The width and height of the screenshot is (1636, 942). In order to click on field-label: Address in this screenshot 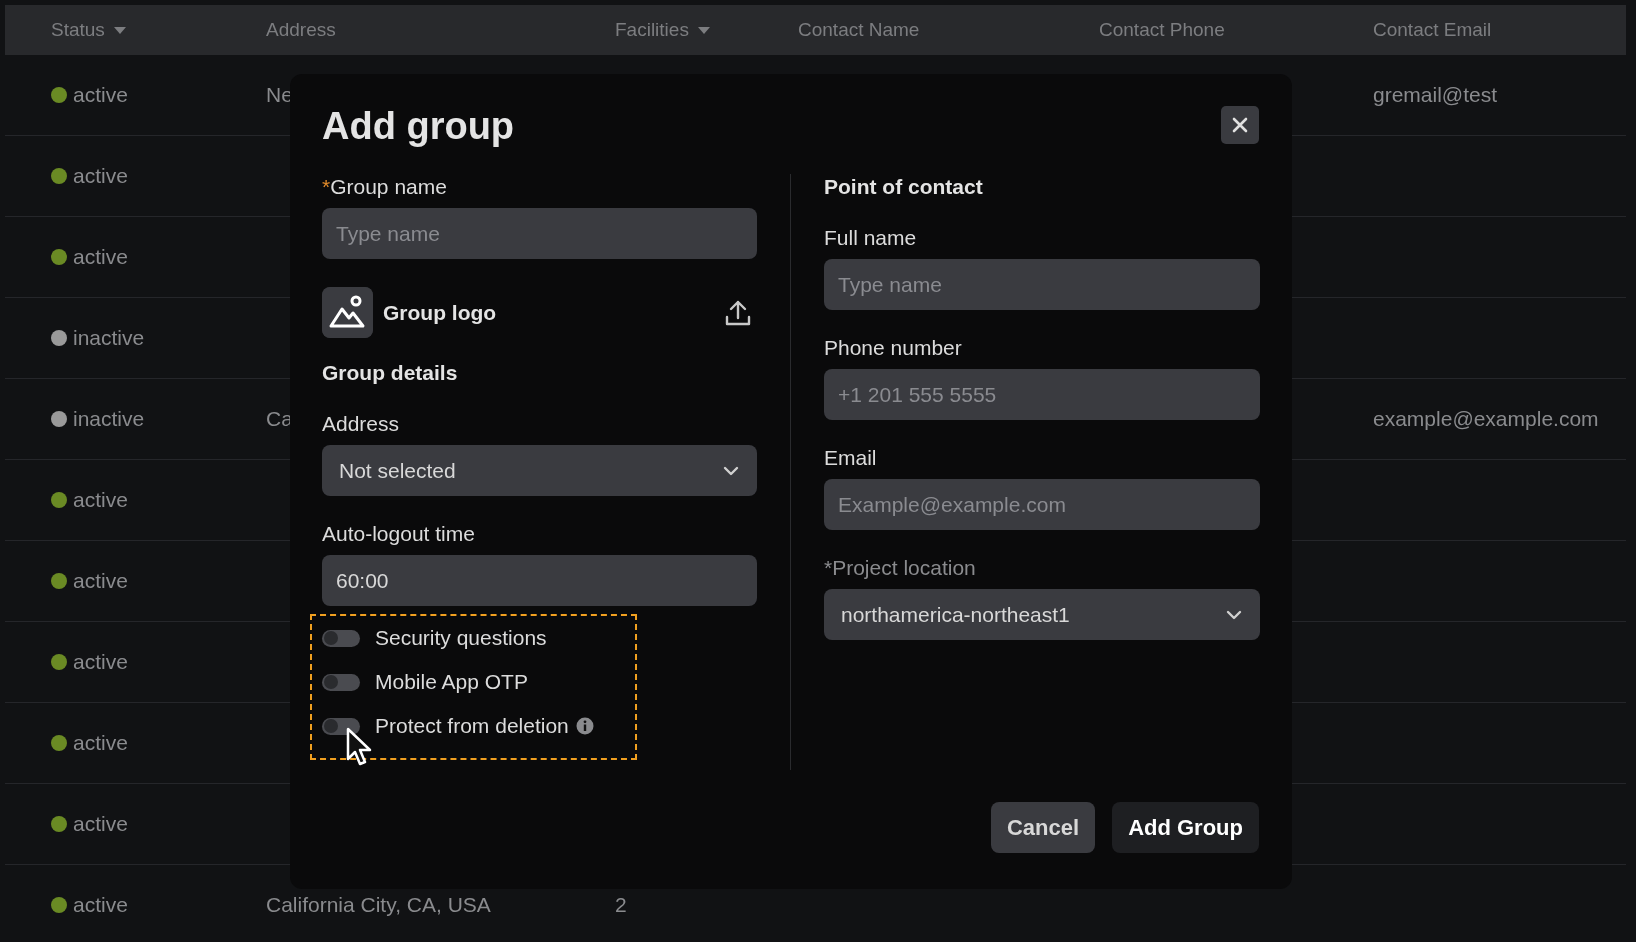, I will do `click(361, 424)`.